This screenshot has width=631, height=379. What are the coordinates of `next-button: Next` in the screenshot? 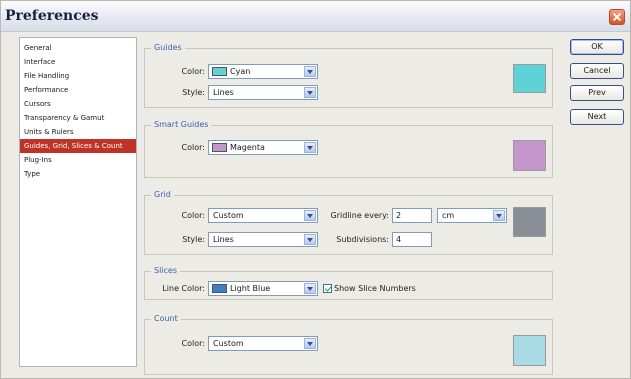 It's located at (597, 117).